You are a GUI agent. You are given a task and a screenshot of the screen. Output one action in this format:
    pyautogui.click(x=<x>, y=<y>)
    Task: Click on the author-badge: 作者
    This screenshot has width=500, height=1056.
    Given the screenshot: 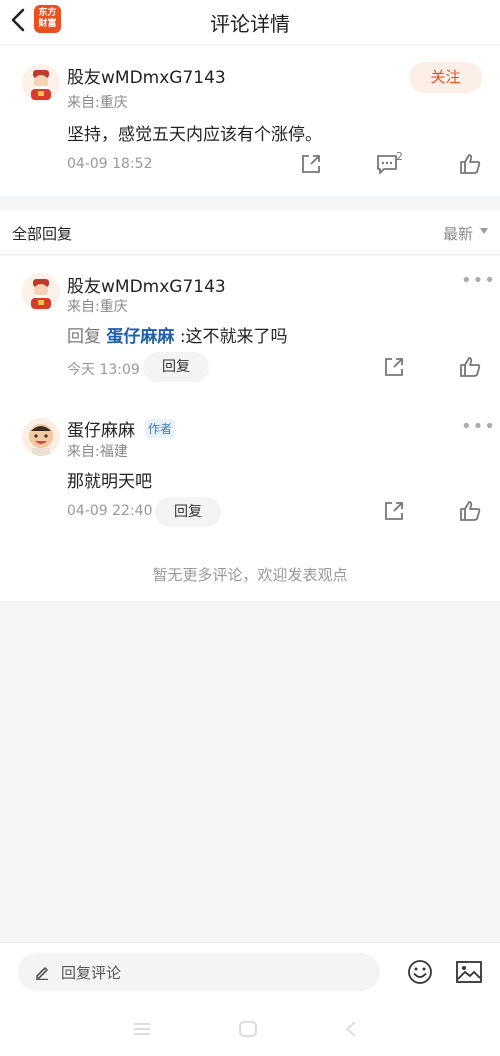 What is the action you would take?
    pyautogui.click(x=160, y=428)
    